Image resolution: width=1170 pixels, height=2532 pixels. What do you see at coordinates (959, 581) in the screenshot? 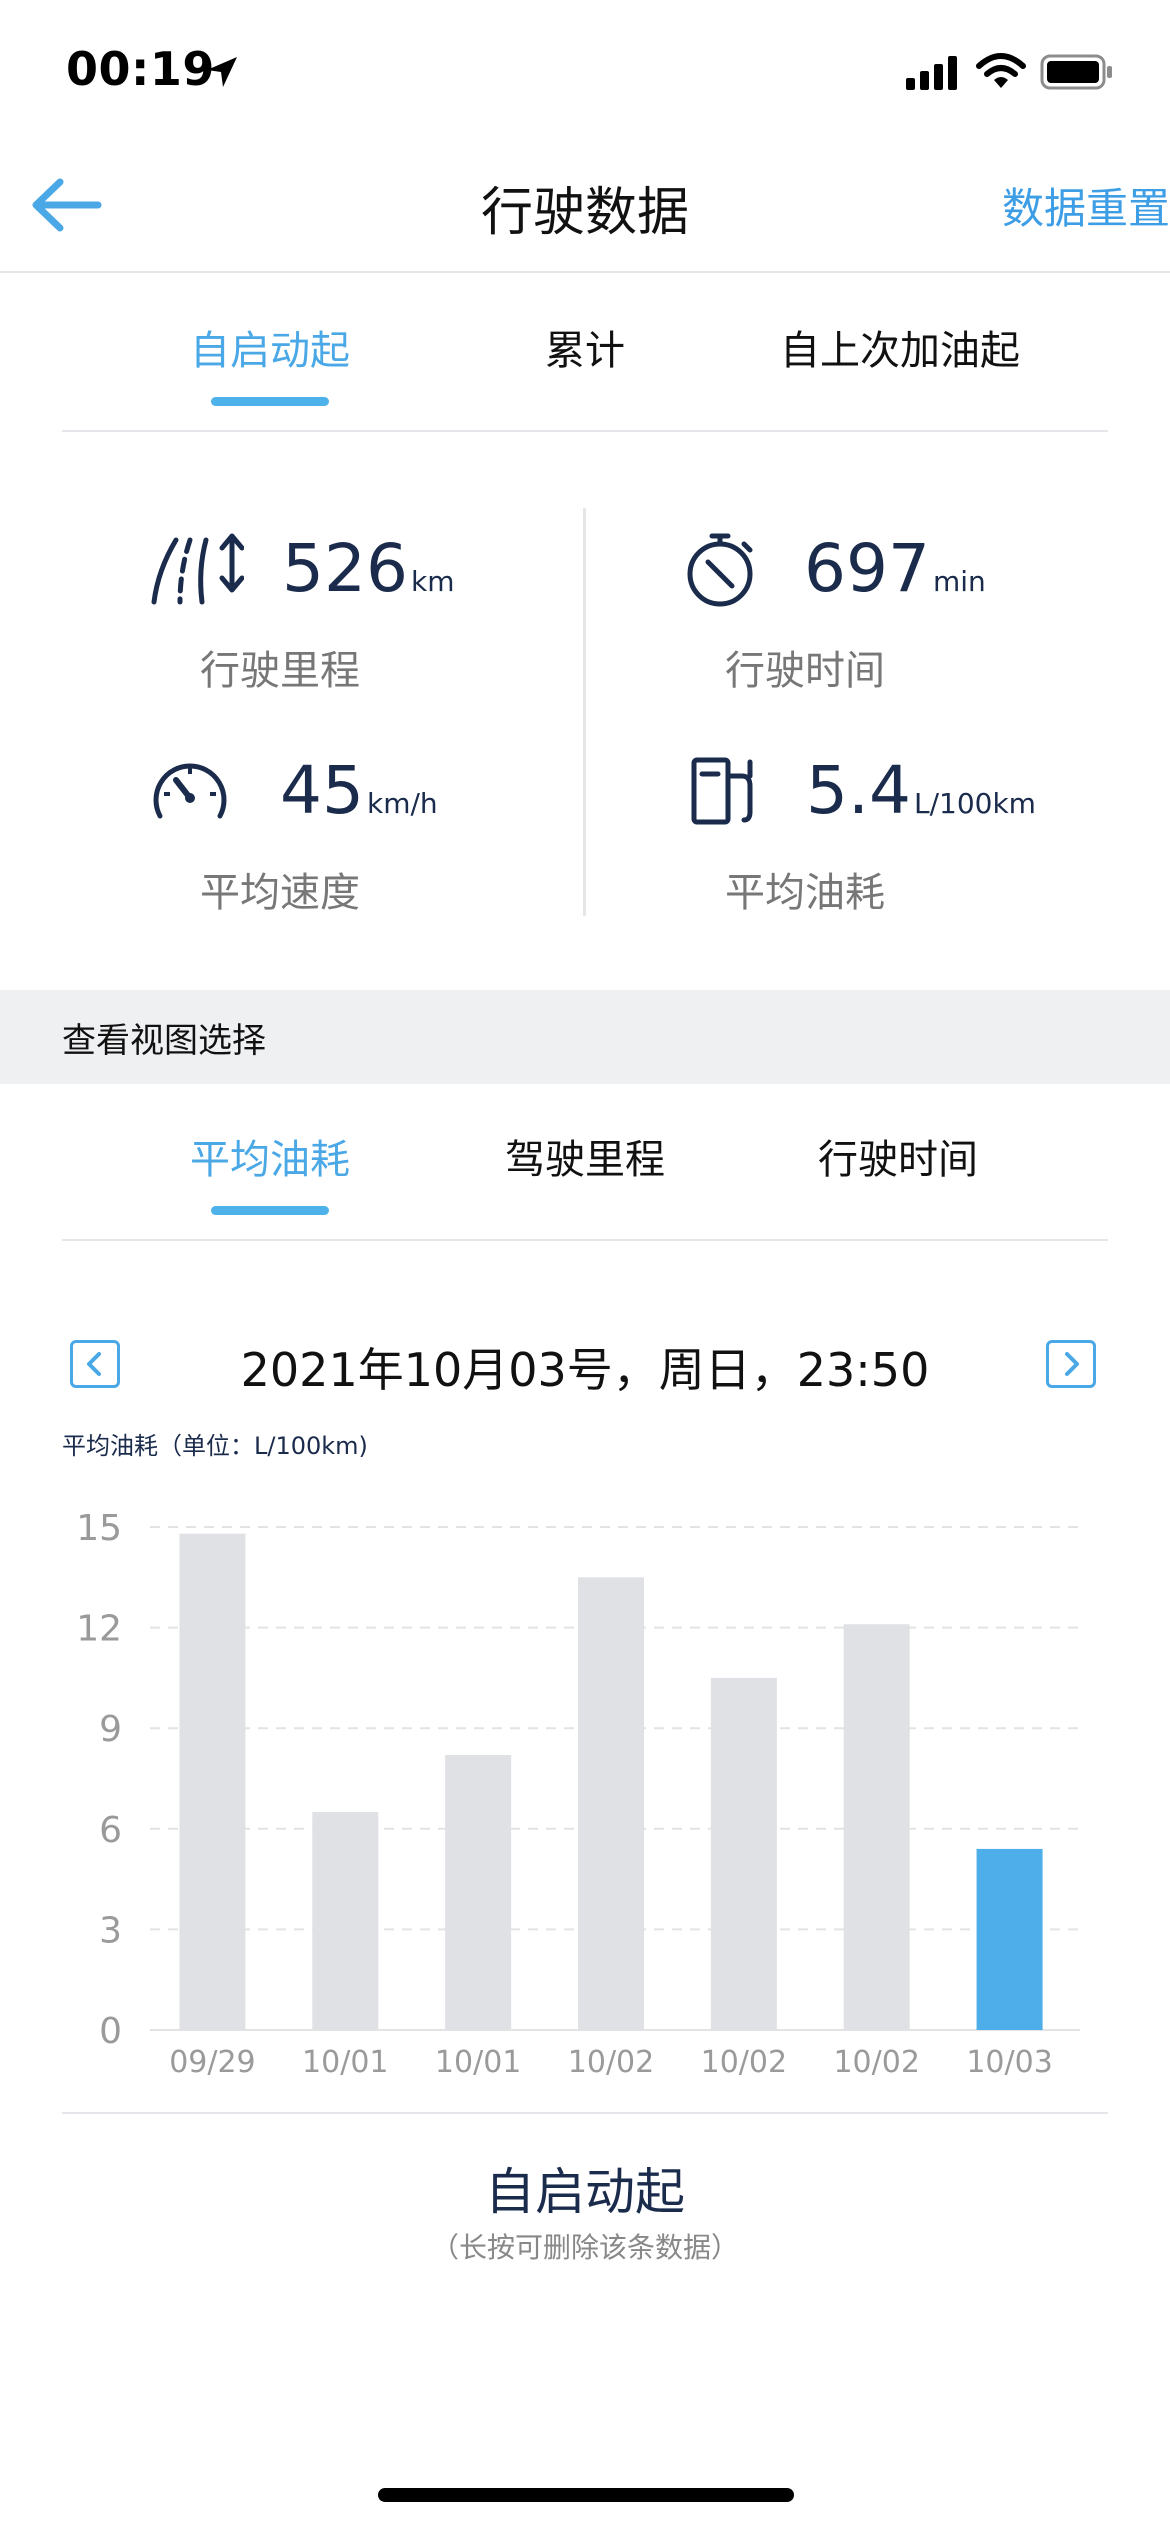
I see `time-unit: min` at bounding box center [959, 581].